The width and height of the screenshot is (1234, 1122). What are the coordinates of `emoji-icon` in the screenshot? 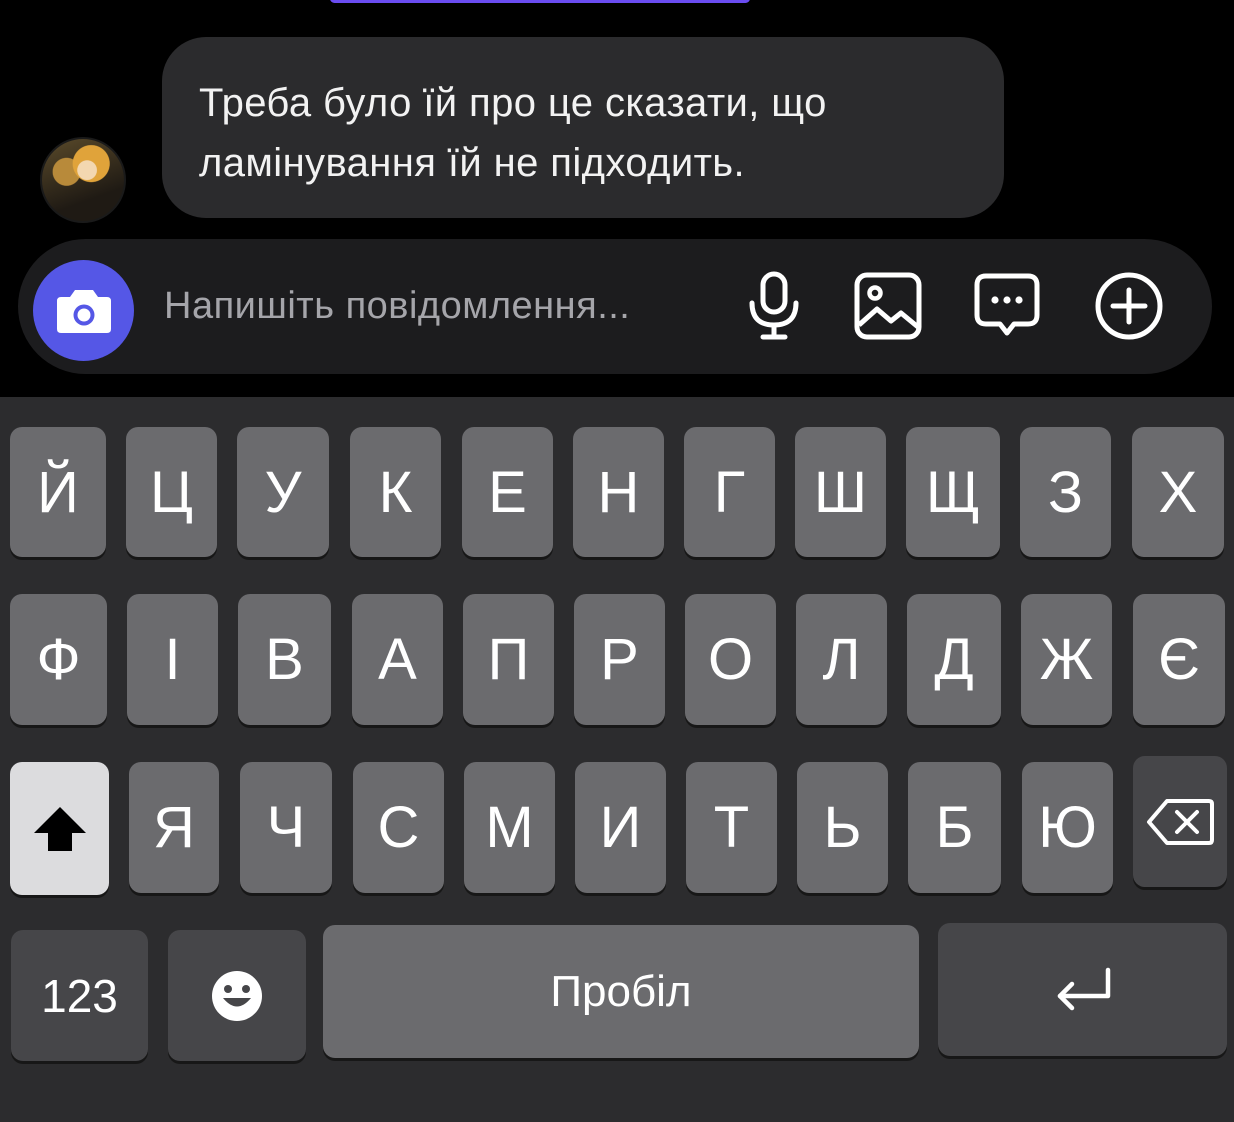 It's located at (237, 995).